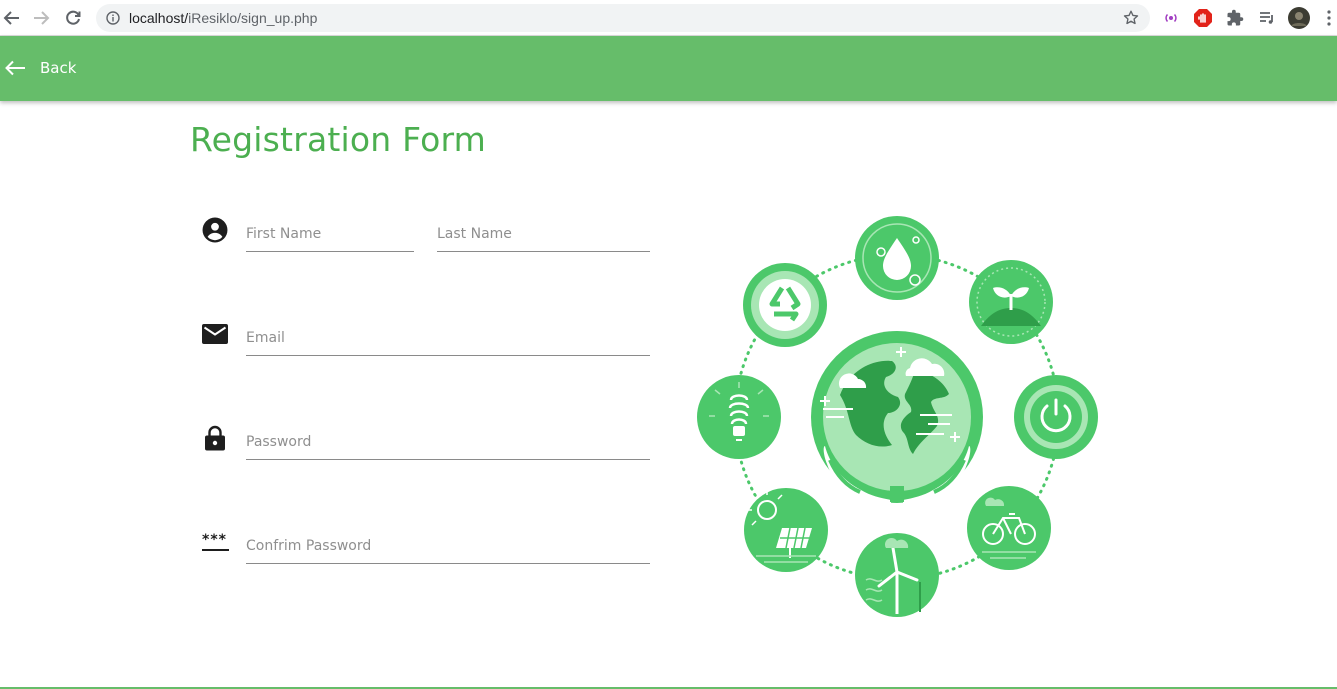 Image resolution: width=1337 pixels, height=689 pixels. I want to click on info-icon, so click(113, 18).